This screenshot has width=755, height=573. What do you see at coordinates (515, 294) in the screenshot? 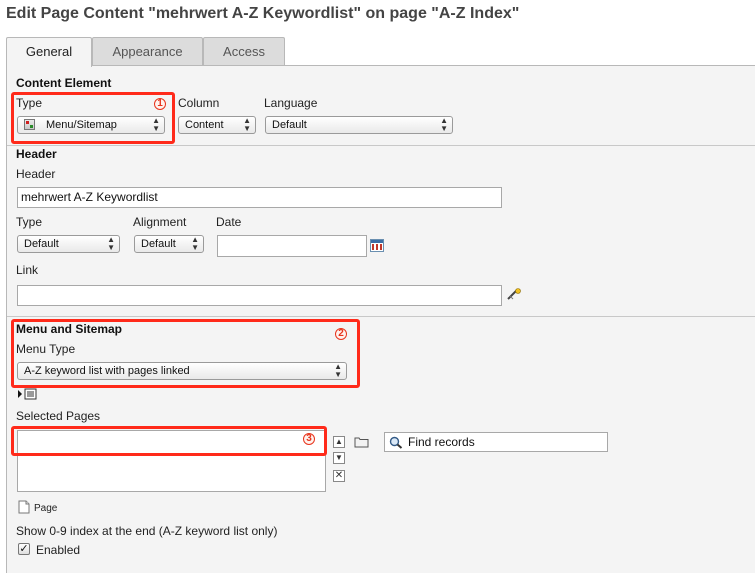
I see `link-wizard-icon` at bounding box center [515, 294].